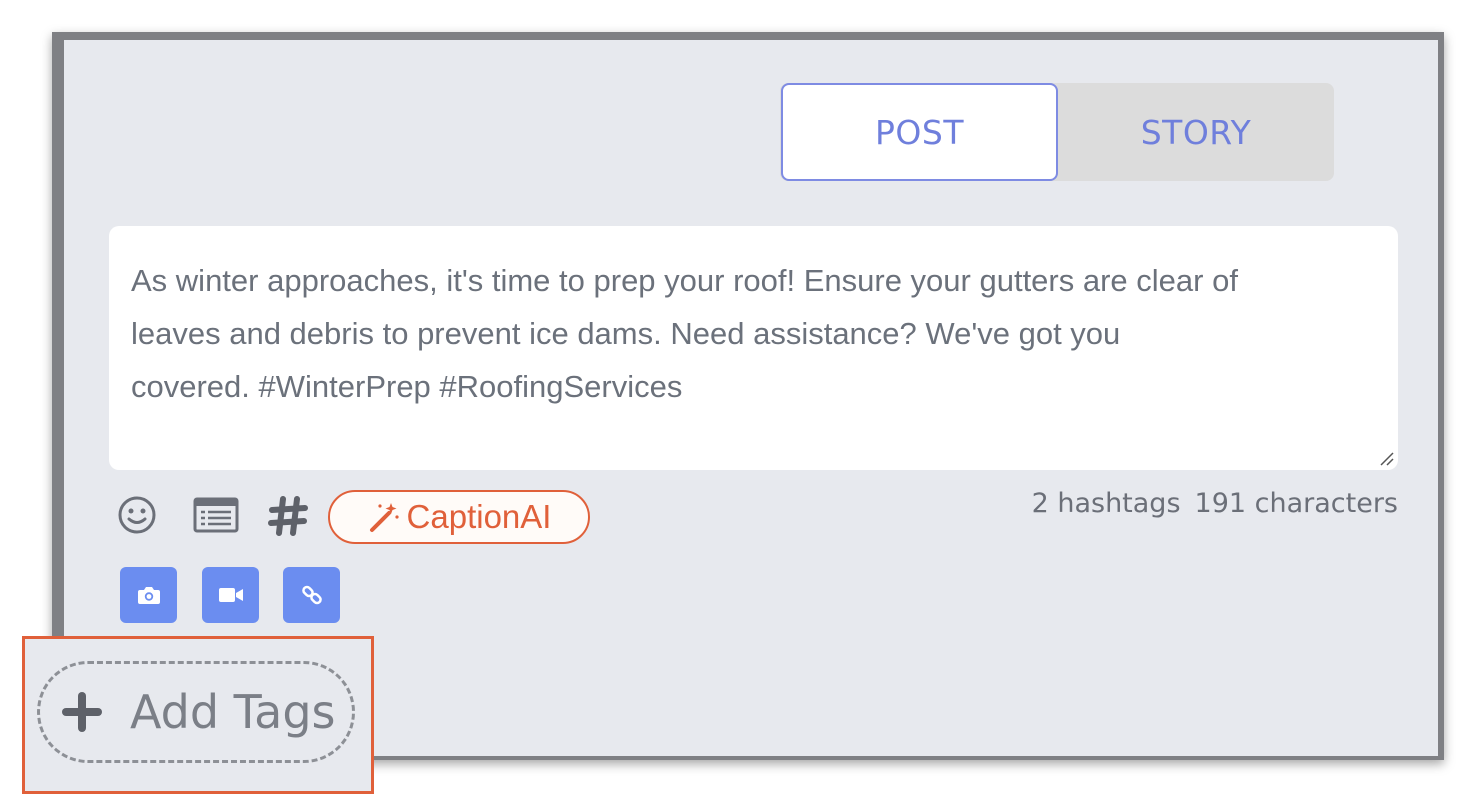  I want to click on post-type-toggle: POST STORY, so click(1057, 132).